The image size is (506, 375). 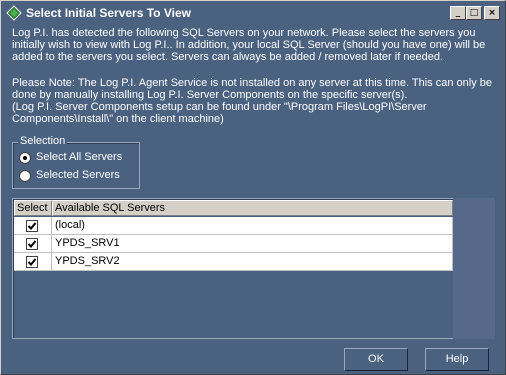 What do you see at coordinates (474, 13) in the screenshot?
I see `maximize-button: □` at bounding box center [474, 13].